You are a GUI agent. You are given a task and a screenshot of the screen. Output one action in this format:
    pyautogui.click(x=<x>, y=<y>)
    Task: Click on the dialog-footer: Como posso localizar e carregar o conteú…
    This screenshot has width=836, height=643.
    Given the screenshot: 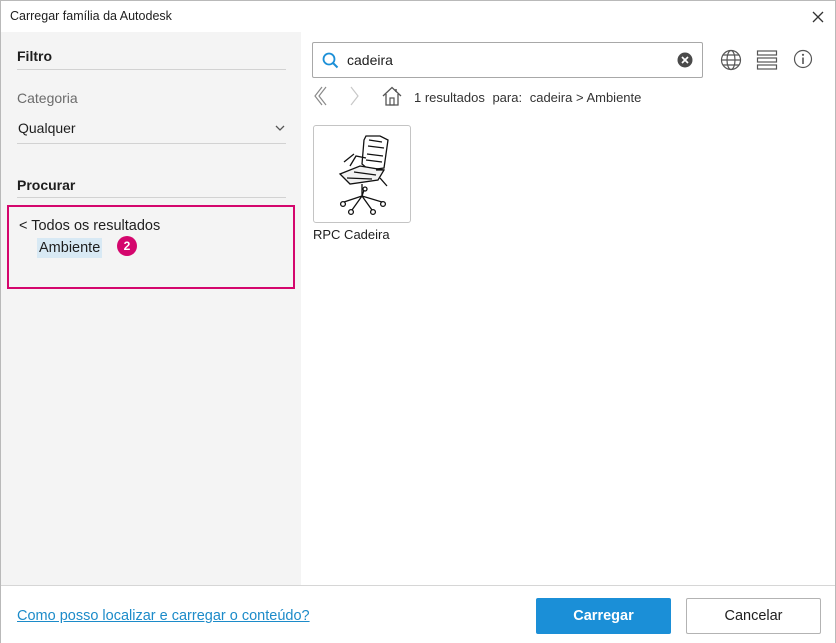 What is the action you would take?
    pyautogui.click(x=418, y=614)
    